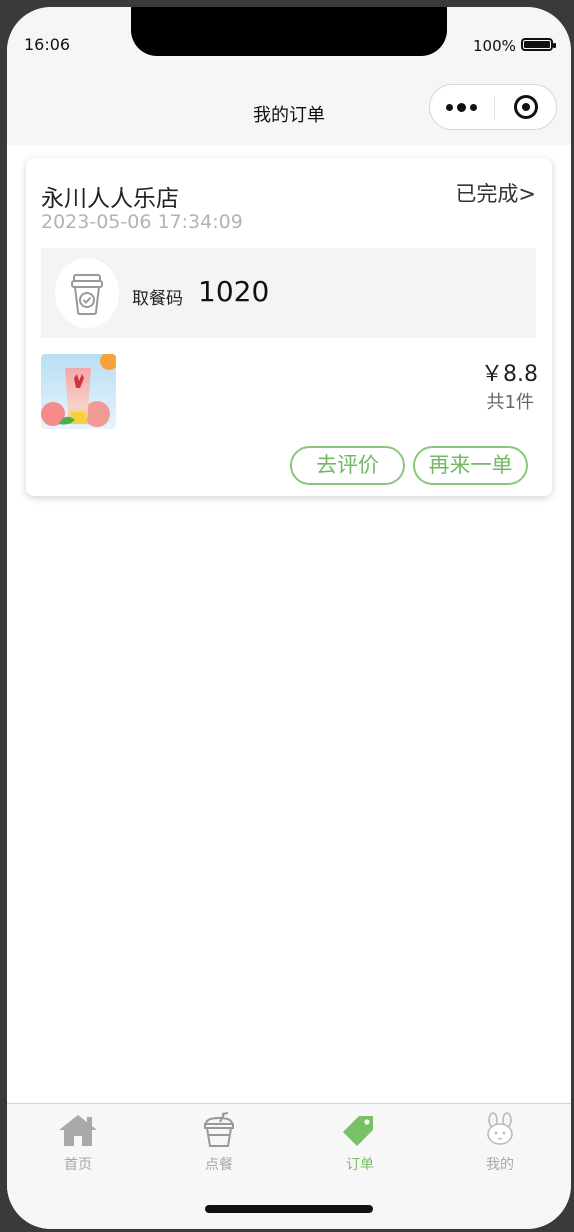 The height and width of the screenshot is (1232, 574). Describe the element at coordinates (470, 465) in the screenshot. I see `reorder-button: 再来一单` at that location.